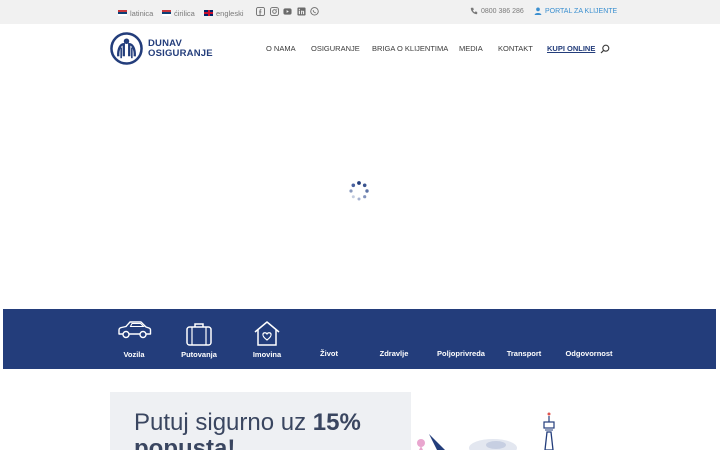 The width and height of the screenshot is (720, 450). I want to click on category-label: Zdravlje, so click(394, 353).